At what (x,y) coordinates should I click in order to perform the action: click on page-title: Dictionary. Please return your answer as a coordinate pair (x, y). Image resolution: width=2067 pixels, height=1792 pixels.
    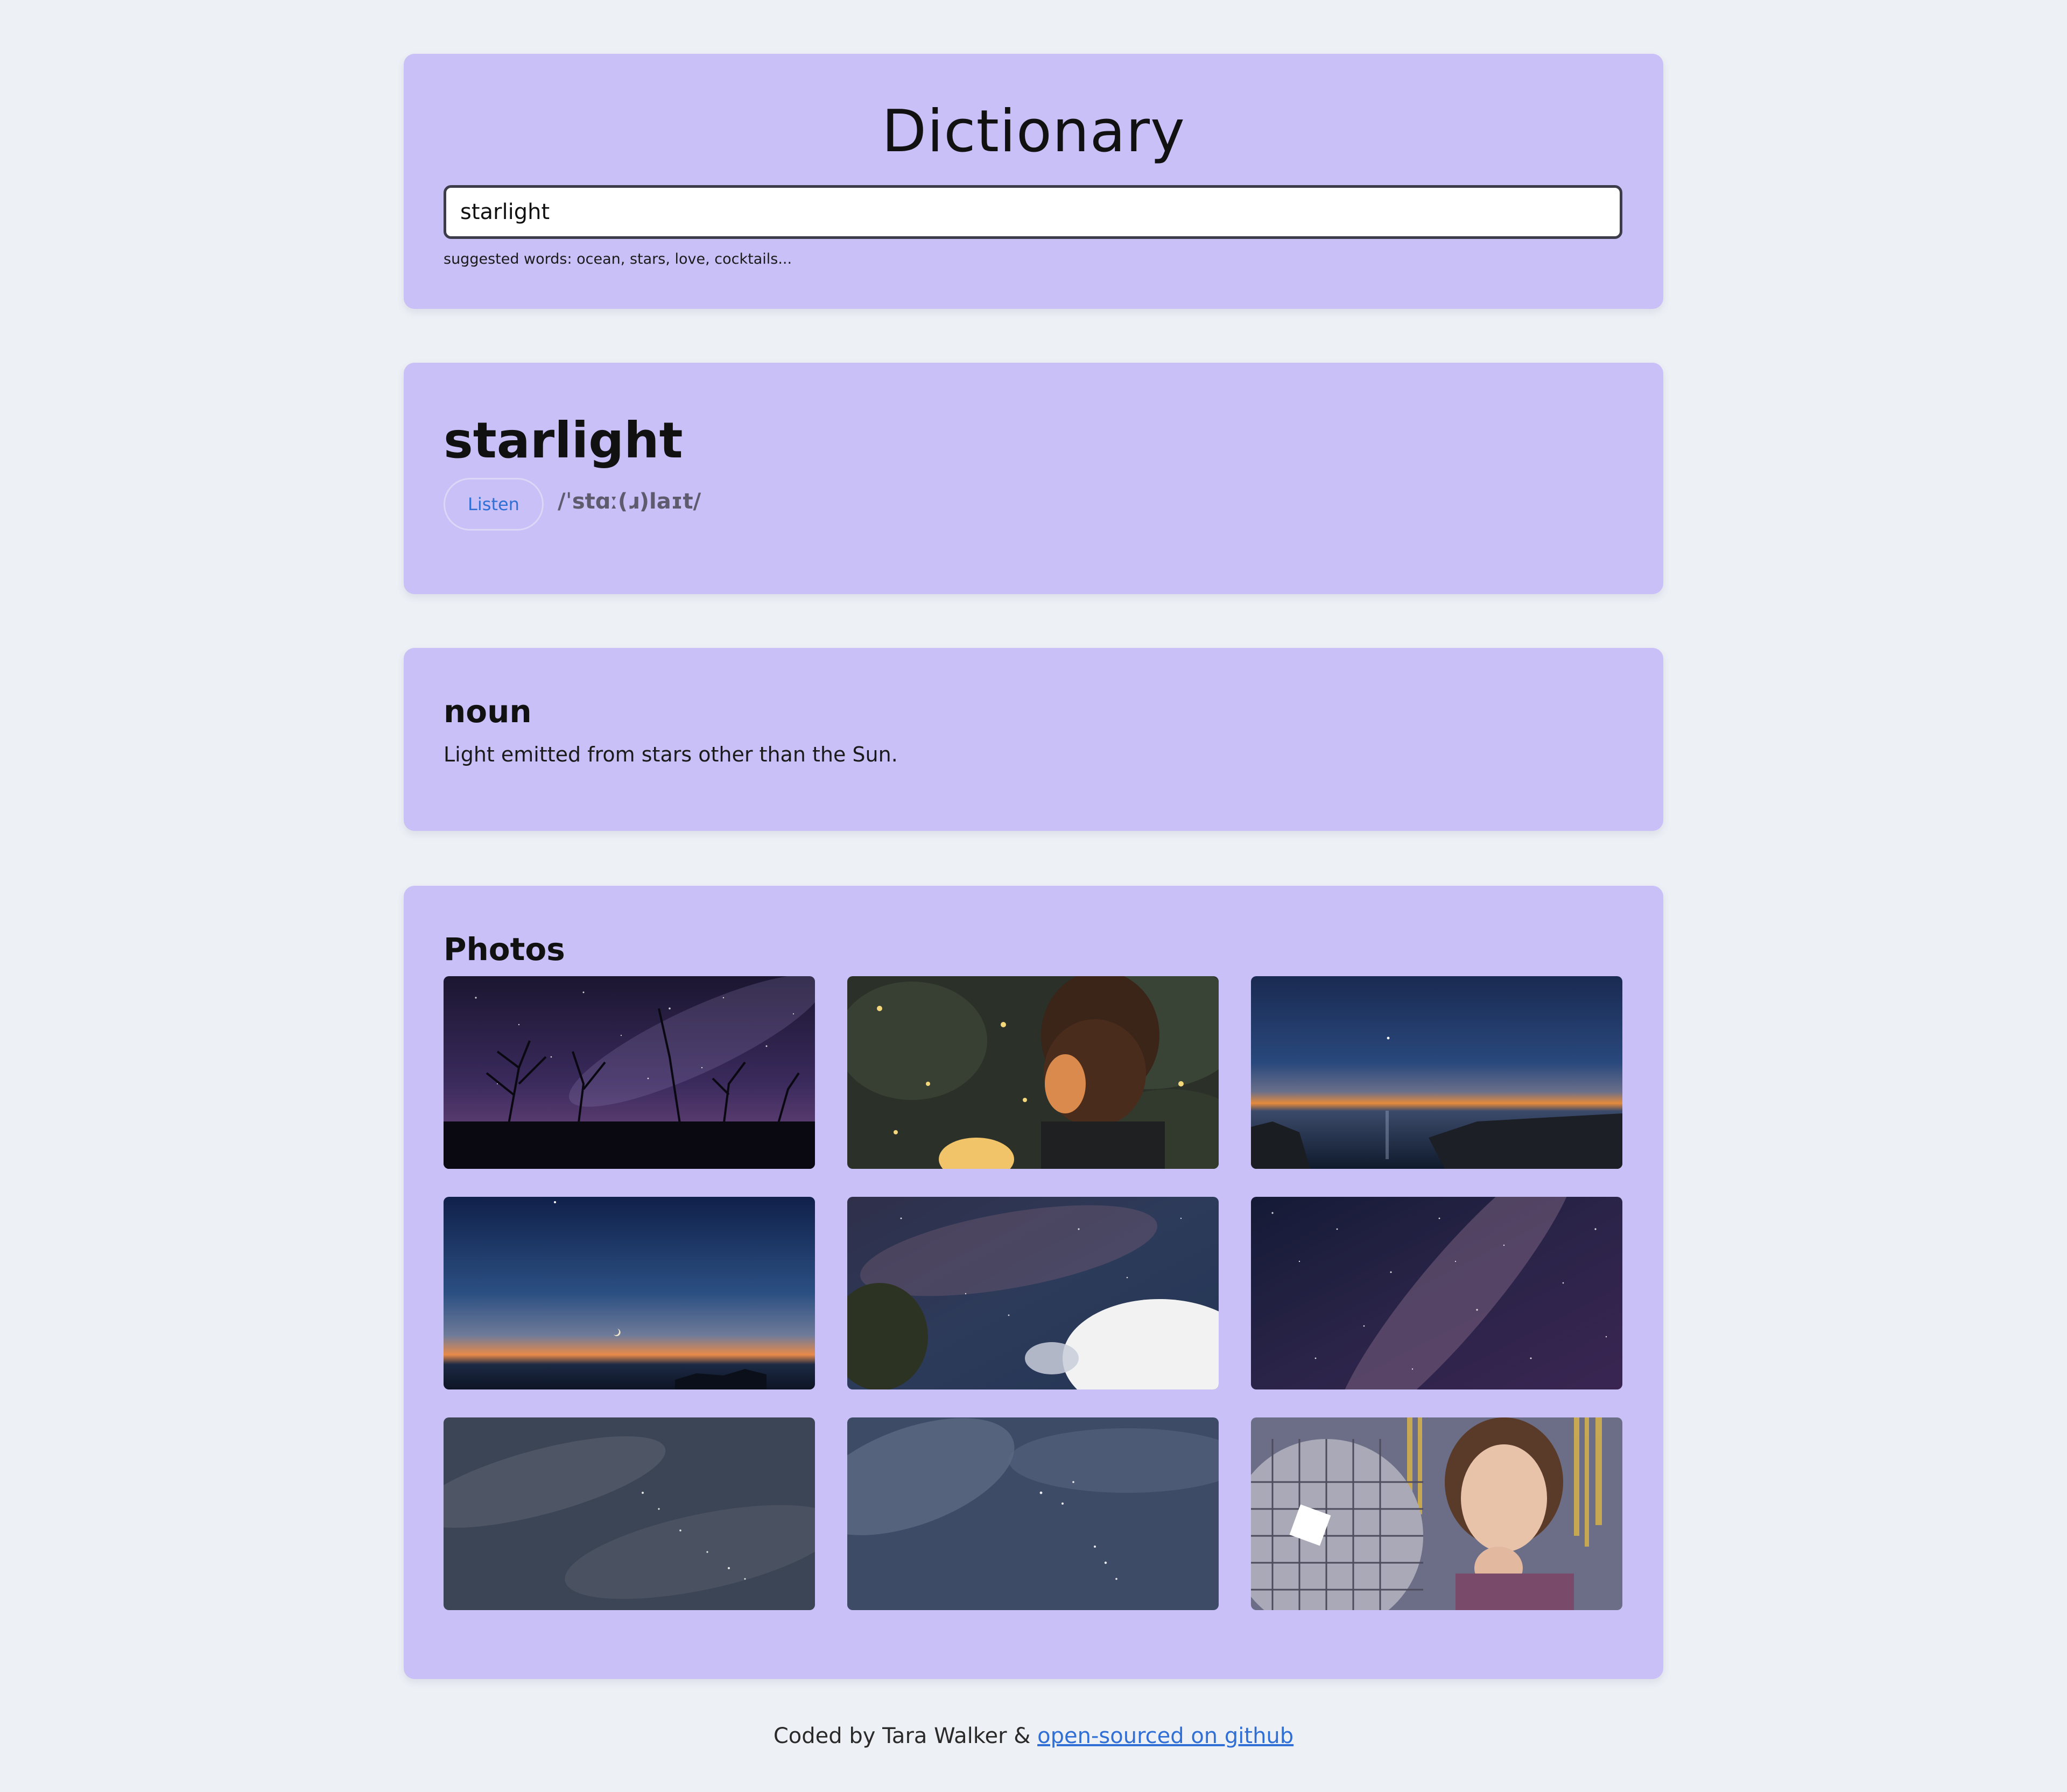
    Looking at the image, I should click on (1033, 131).